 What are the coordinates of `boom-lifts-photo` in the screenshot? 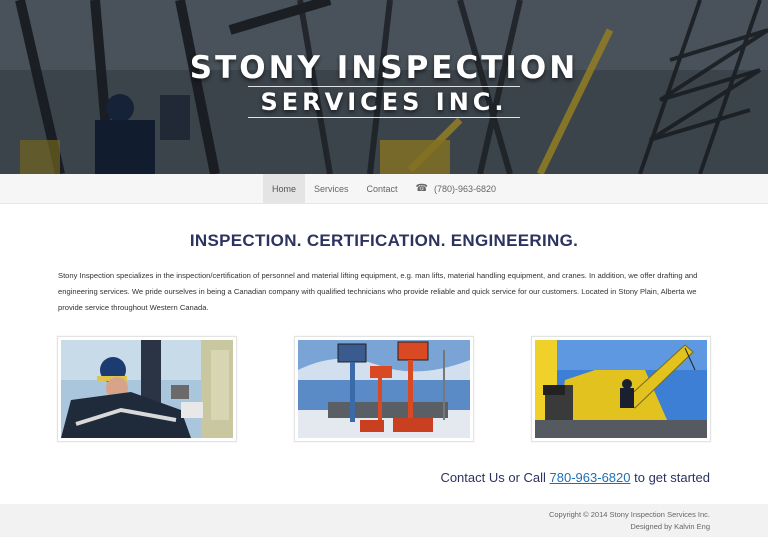 It's located at (384, 389).